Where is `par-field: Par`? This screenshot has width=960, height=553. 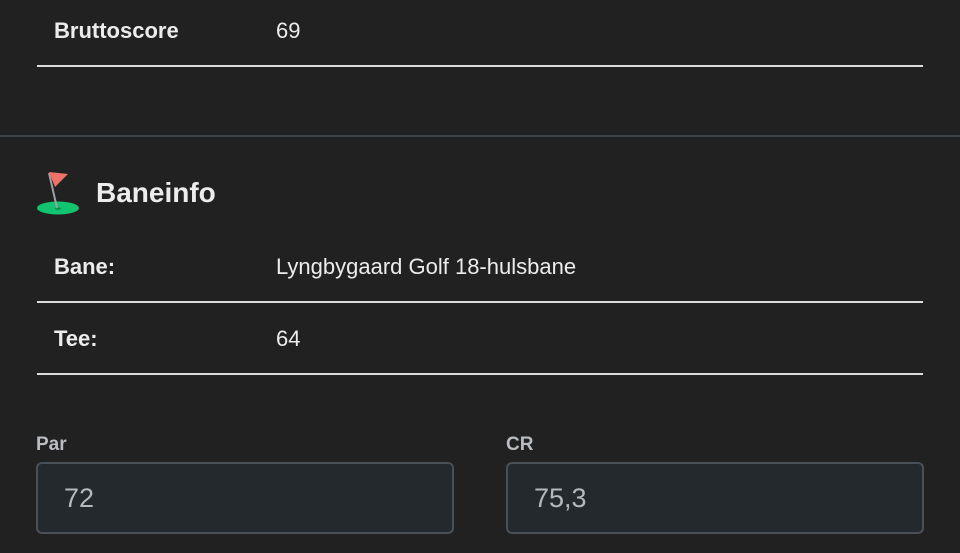
par-field: Par is located at coordinates (245, 483).